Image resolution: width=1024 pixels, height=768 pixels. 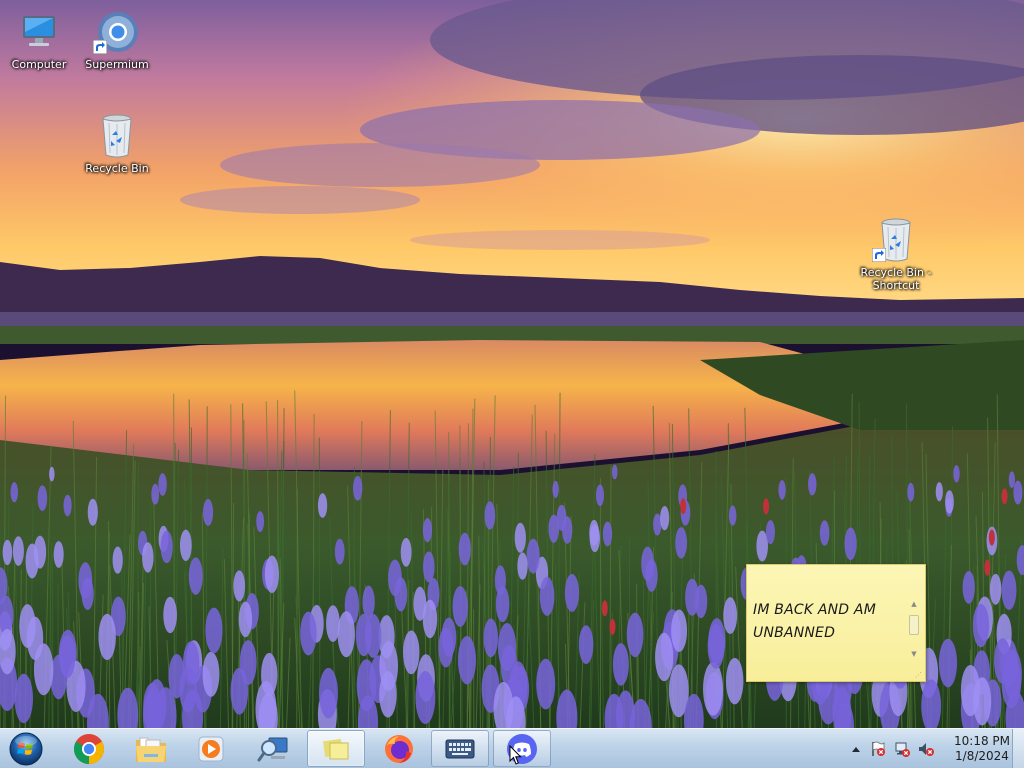 I want to click on desktop-icon-supermium: Supermium, so click(x=117, y=39).